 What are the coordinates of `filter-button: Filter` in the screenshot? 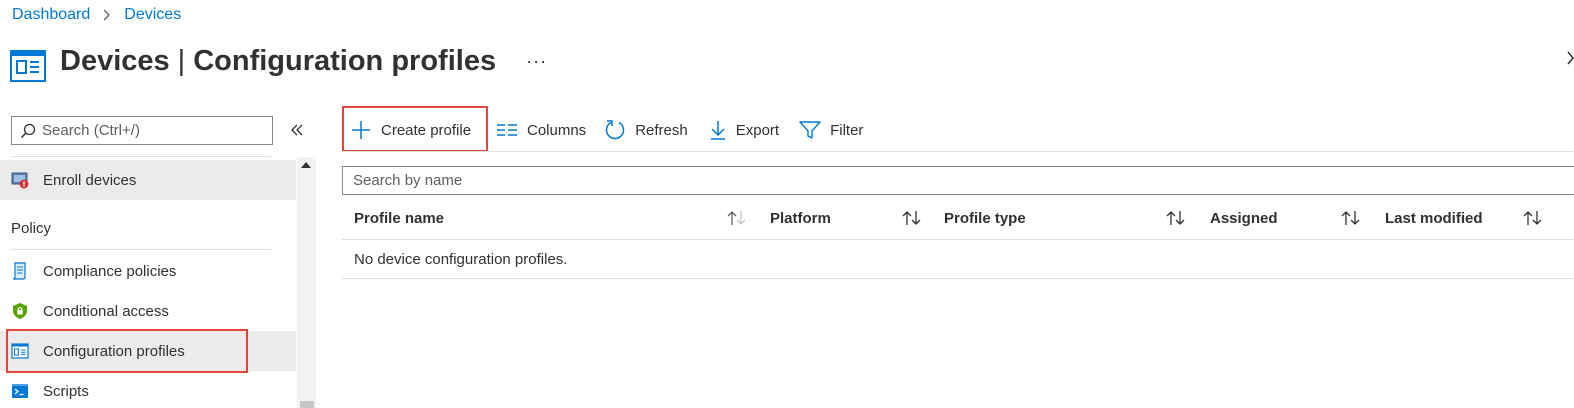 It's located at (831, 130).